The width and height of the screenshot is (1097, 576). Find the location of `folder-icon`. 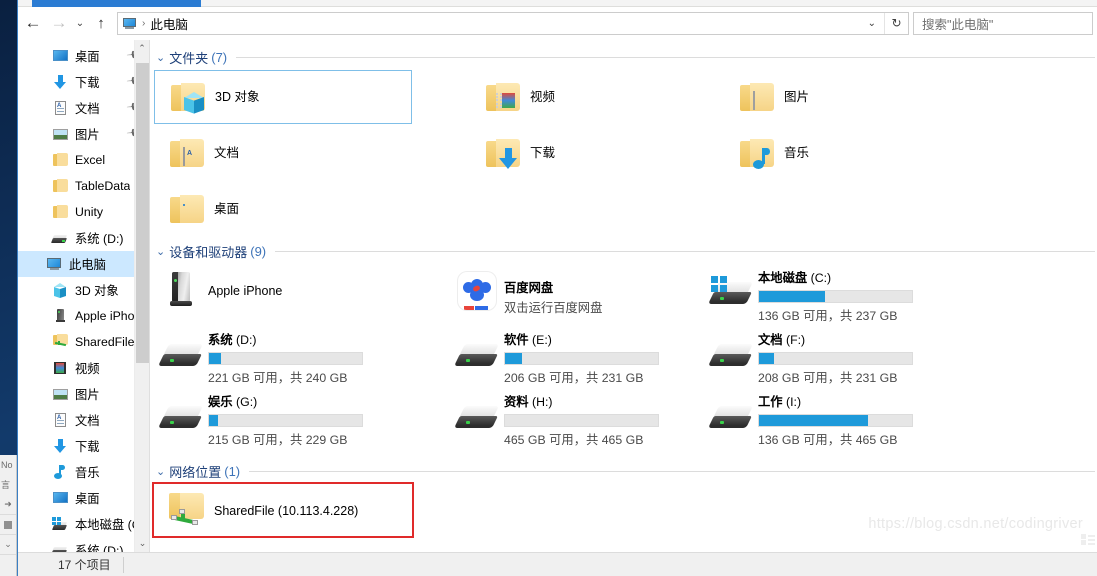

folder-icon is located at coordinates (60, 186).